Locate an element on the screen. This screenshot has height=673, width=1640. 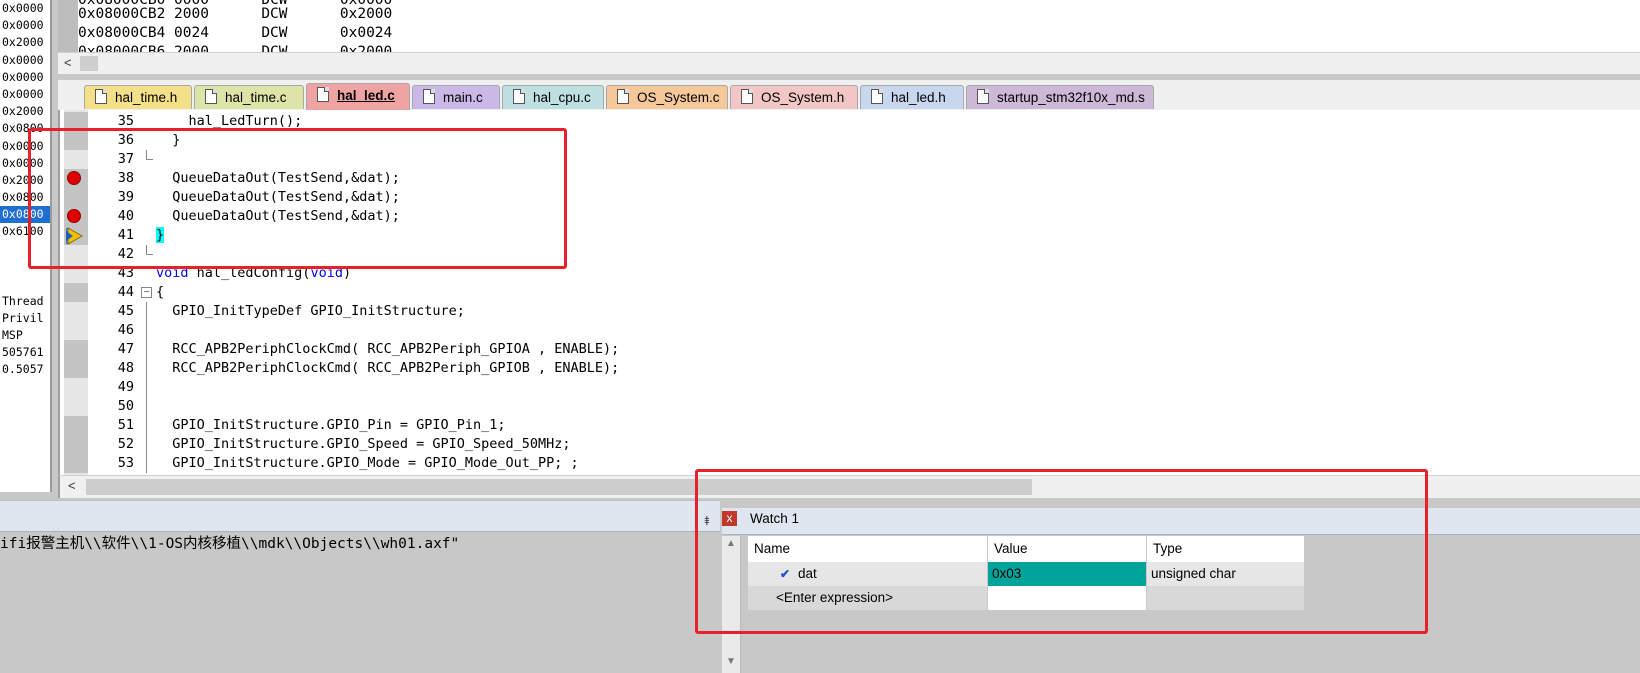
code-line: 45 GPIO_InitTypeDef GPIO_InitStructure; is located at coordinates (850, 311).